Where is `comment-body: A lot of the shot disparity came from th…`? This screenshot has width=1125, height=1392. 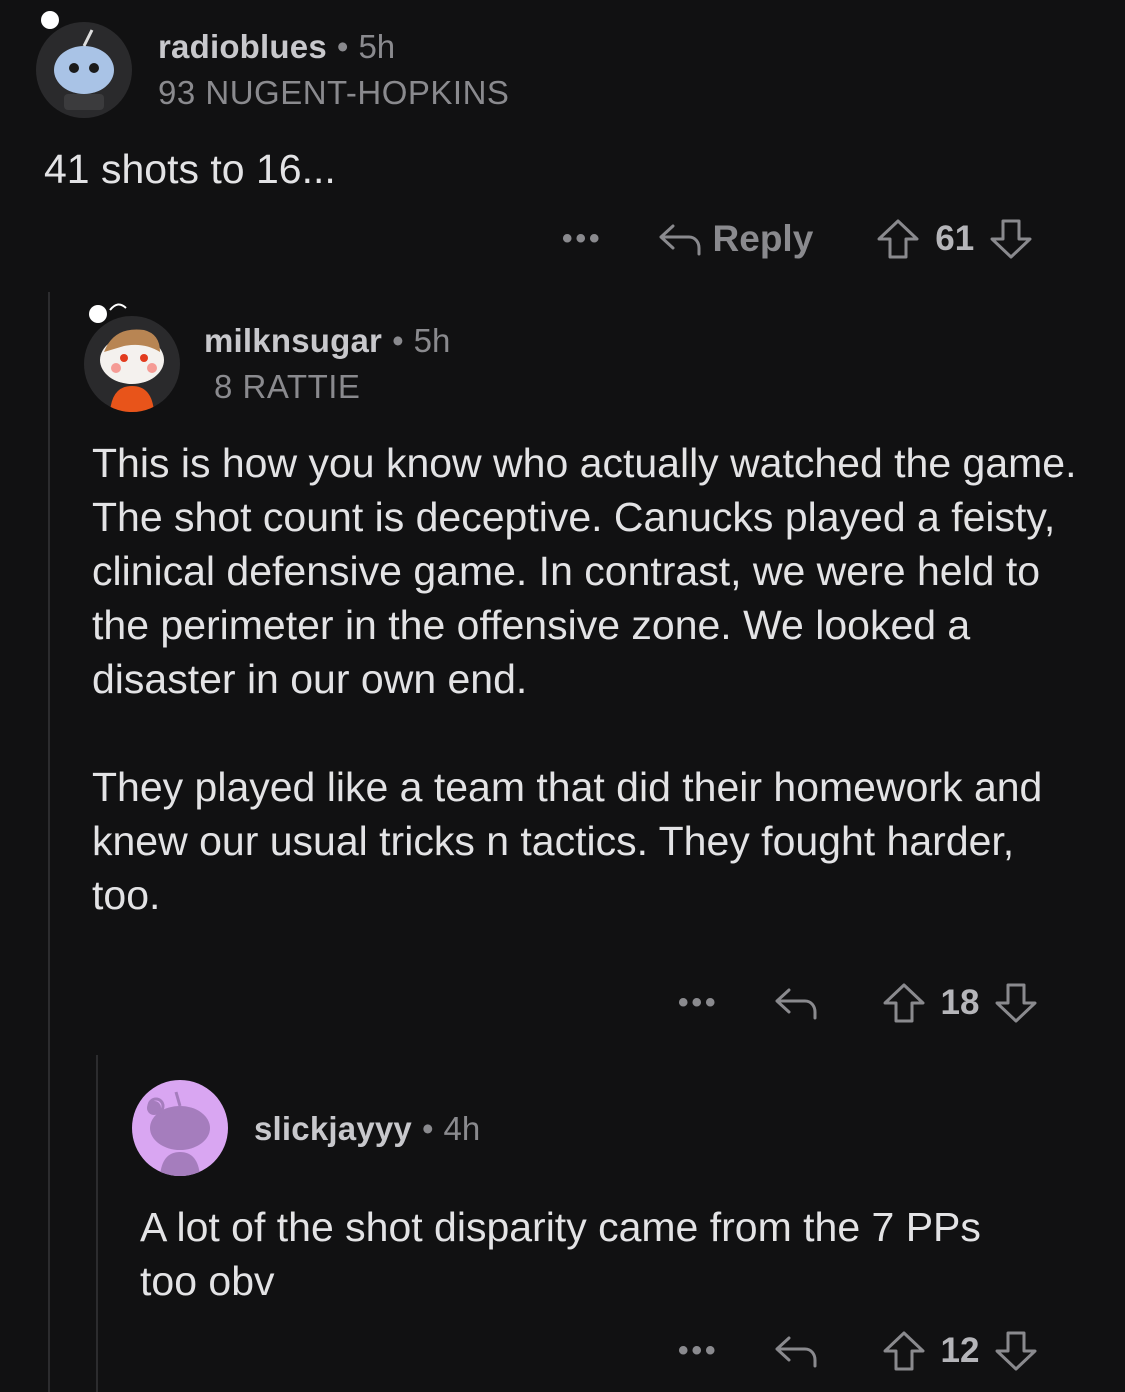
comment-body: A lot of the shot disparity came from th… is located at coordinates (566, 1254).